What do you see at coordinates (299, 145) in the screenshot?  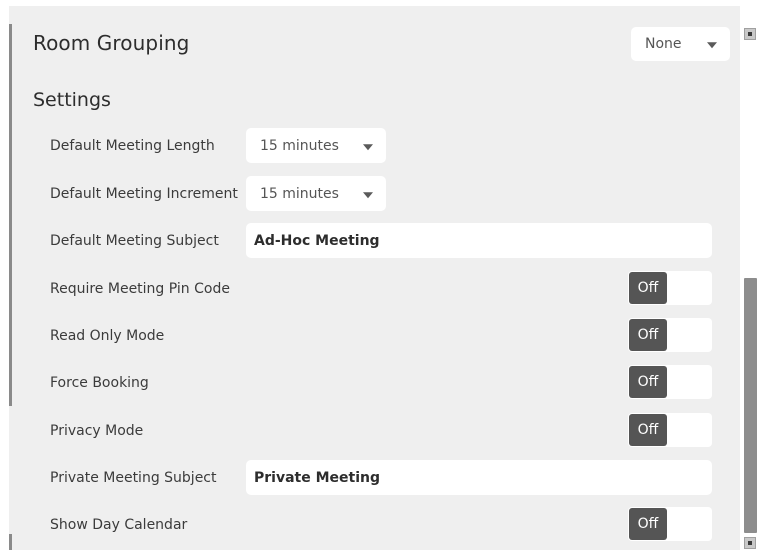 I see `default-meeting-length-value: 15 minutes` at bounding box center [299, 145].